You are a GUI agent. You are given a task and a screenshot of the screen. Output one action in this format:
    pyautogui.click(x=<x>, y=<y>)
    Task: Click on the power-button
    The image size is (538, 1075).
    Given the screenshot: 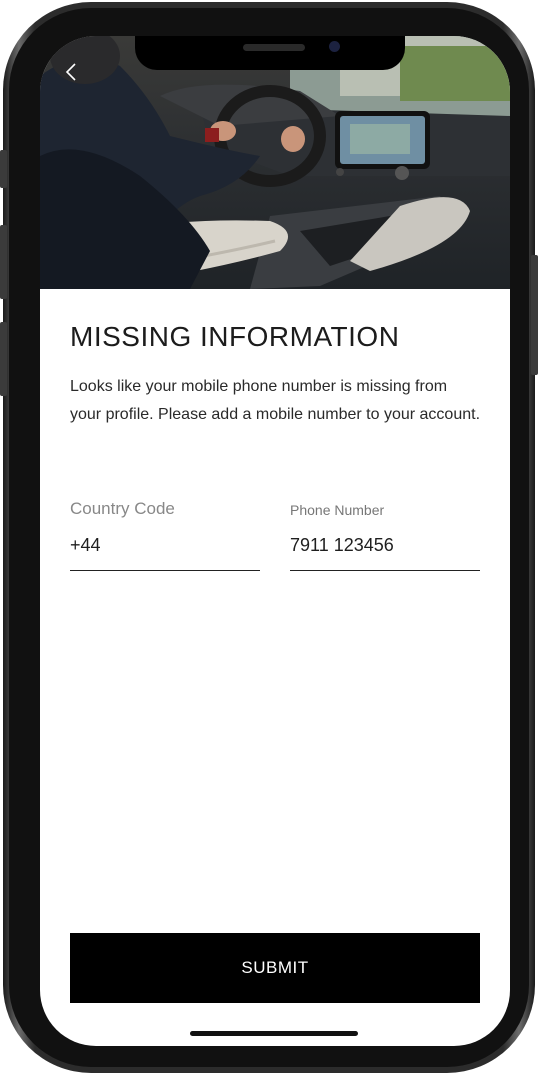 What is the action you would take?
    pyautogui.click(x=534, y=315)
    